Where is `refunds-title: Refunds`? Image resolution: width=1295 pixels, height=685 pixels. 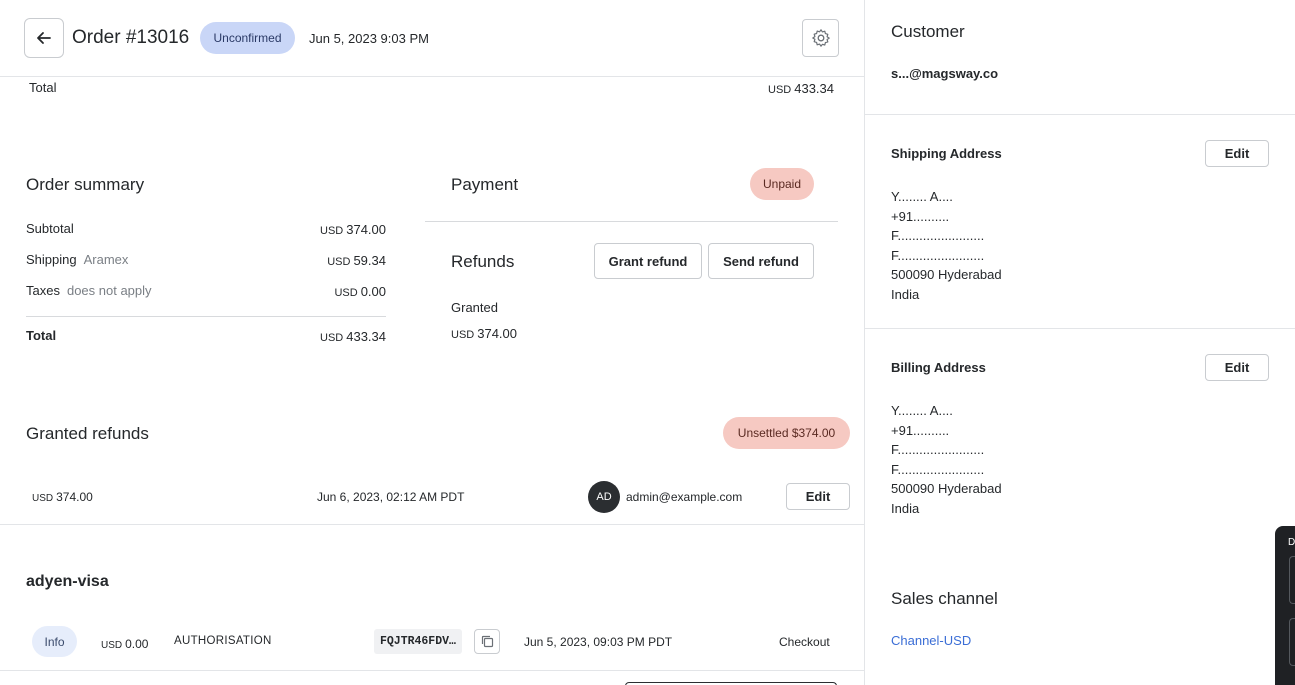
refunds-title: Refunds is located at coordinates (483, 261).